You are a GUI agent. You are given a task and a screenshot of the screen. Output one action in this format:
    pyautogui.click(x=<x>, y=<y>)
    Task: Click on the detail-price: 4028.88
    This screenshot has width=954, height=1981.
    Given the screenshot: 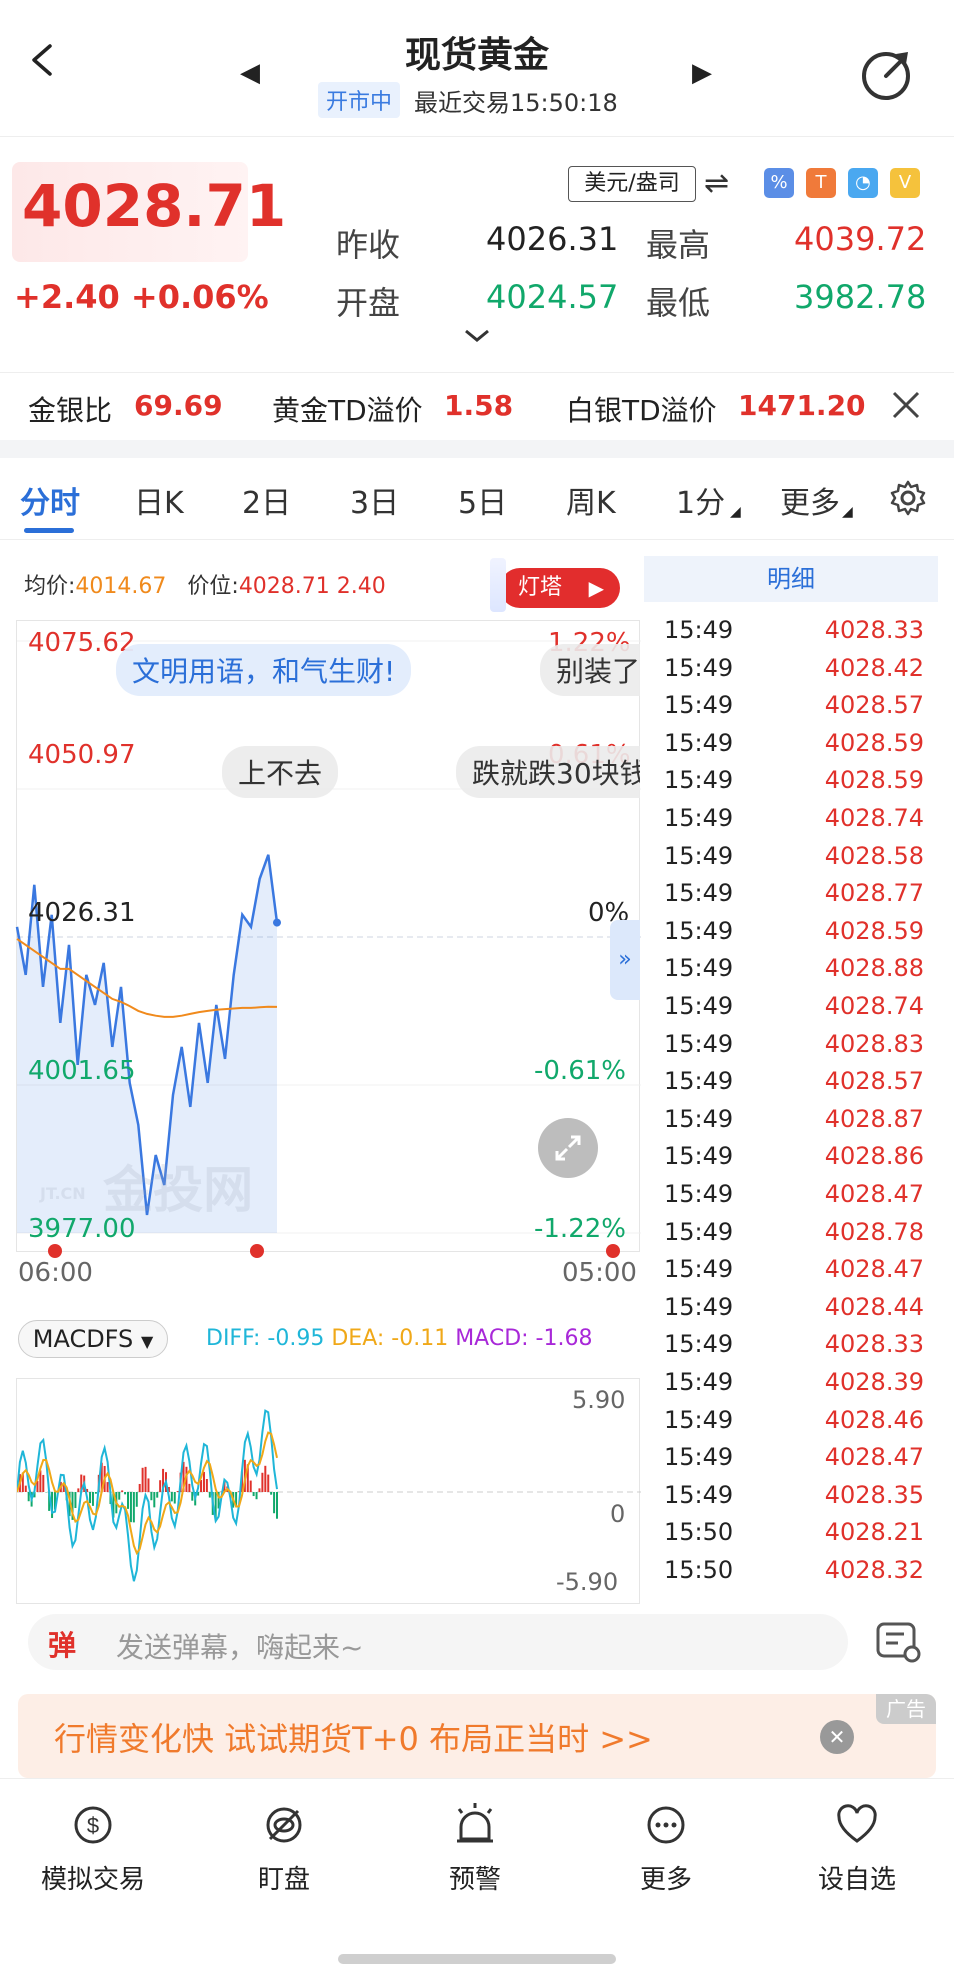 What is the action you would take?
    pyautogui.click(x=874, y=968)
    